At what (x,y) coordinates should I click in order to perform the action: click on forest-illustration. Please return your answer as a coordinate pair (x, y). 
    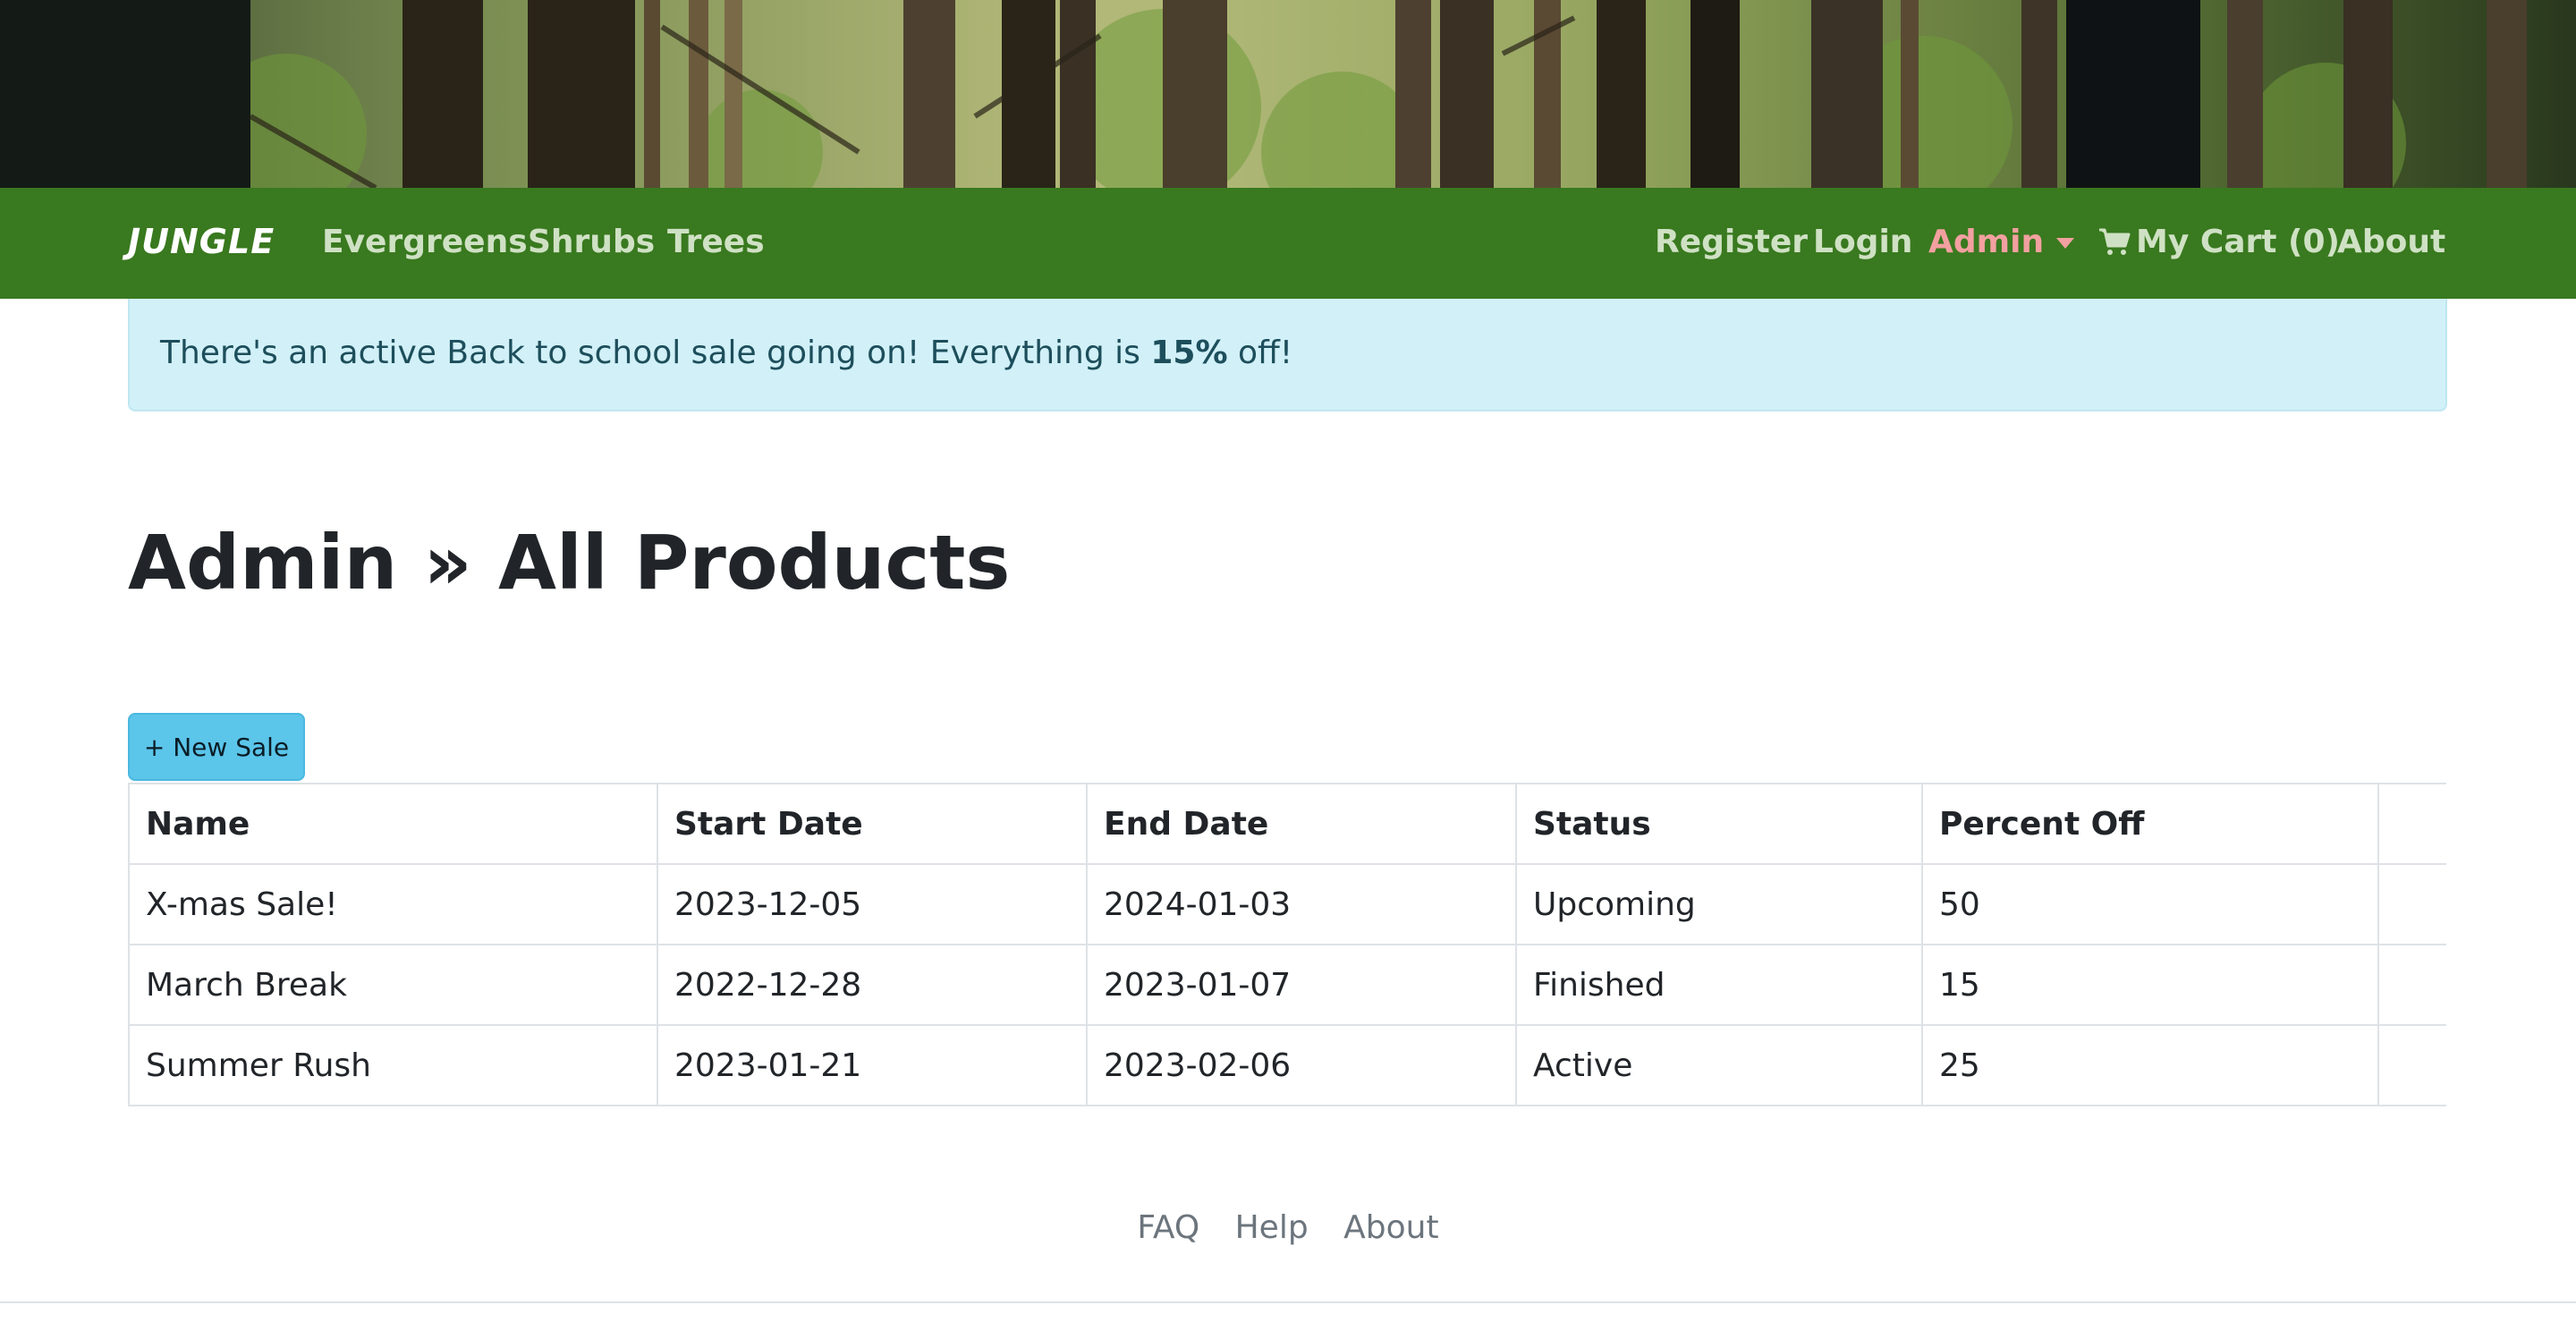
    Looking at the image, I should click on (1288, 94).